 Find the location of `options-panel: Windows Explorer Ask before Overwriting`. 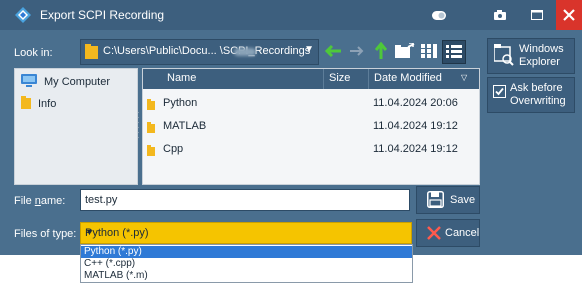

options-panel: Windows Explorer Ask before Overwriting is located at coordinates (532, 146).